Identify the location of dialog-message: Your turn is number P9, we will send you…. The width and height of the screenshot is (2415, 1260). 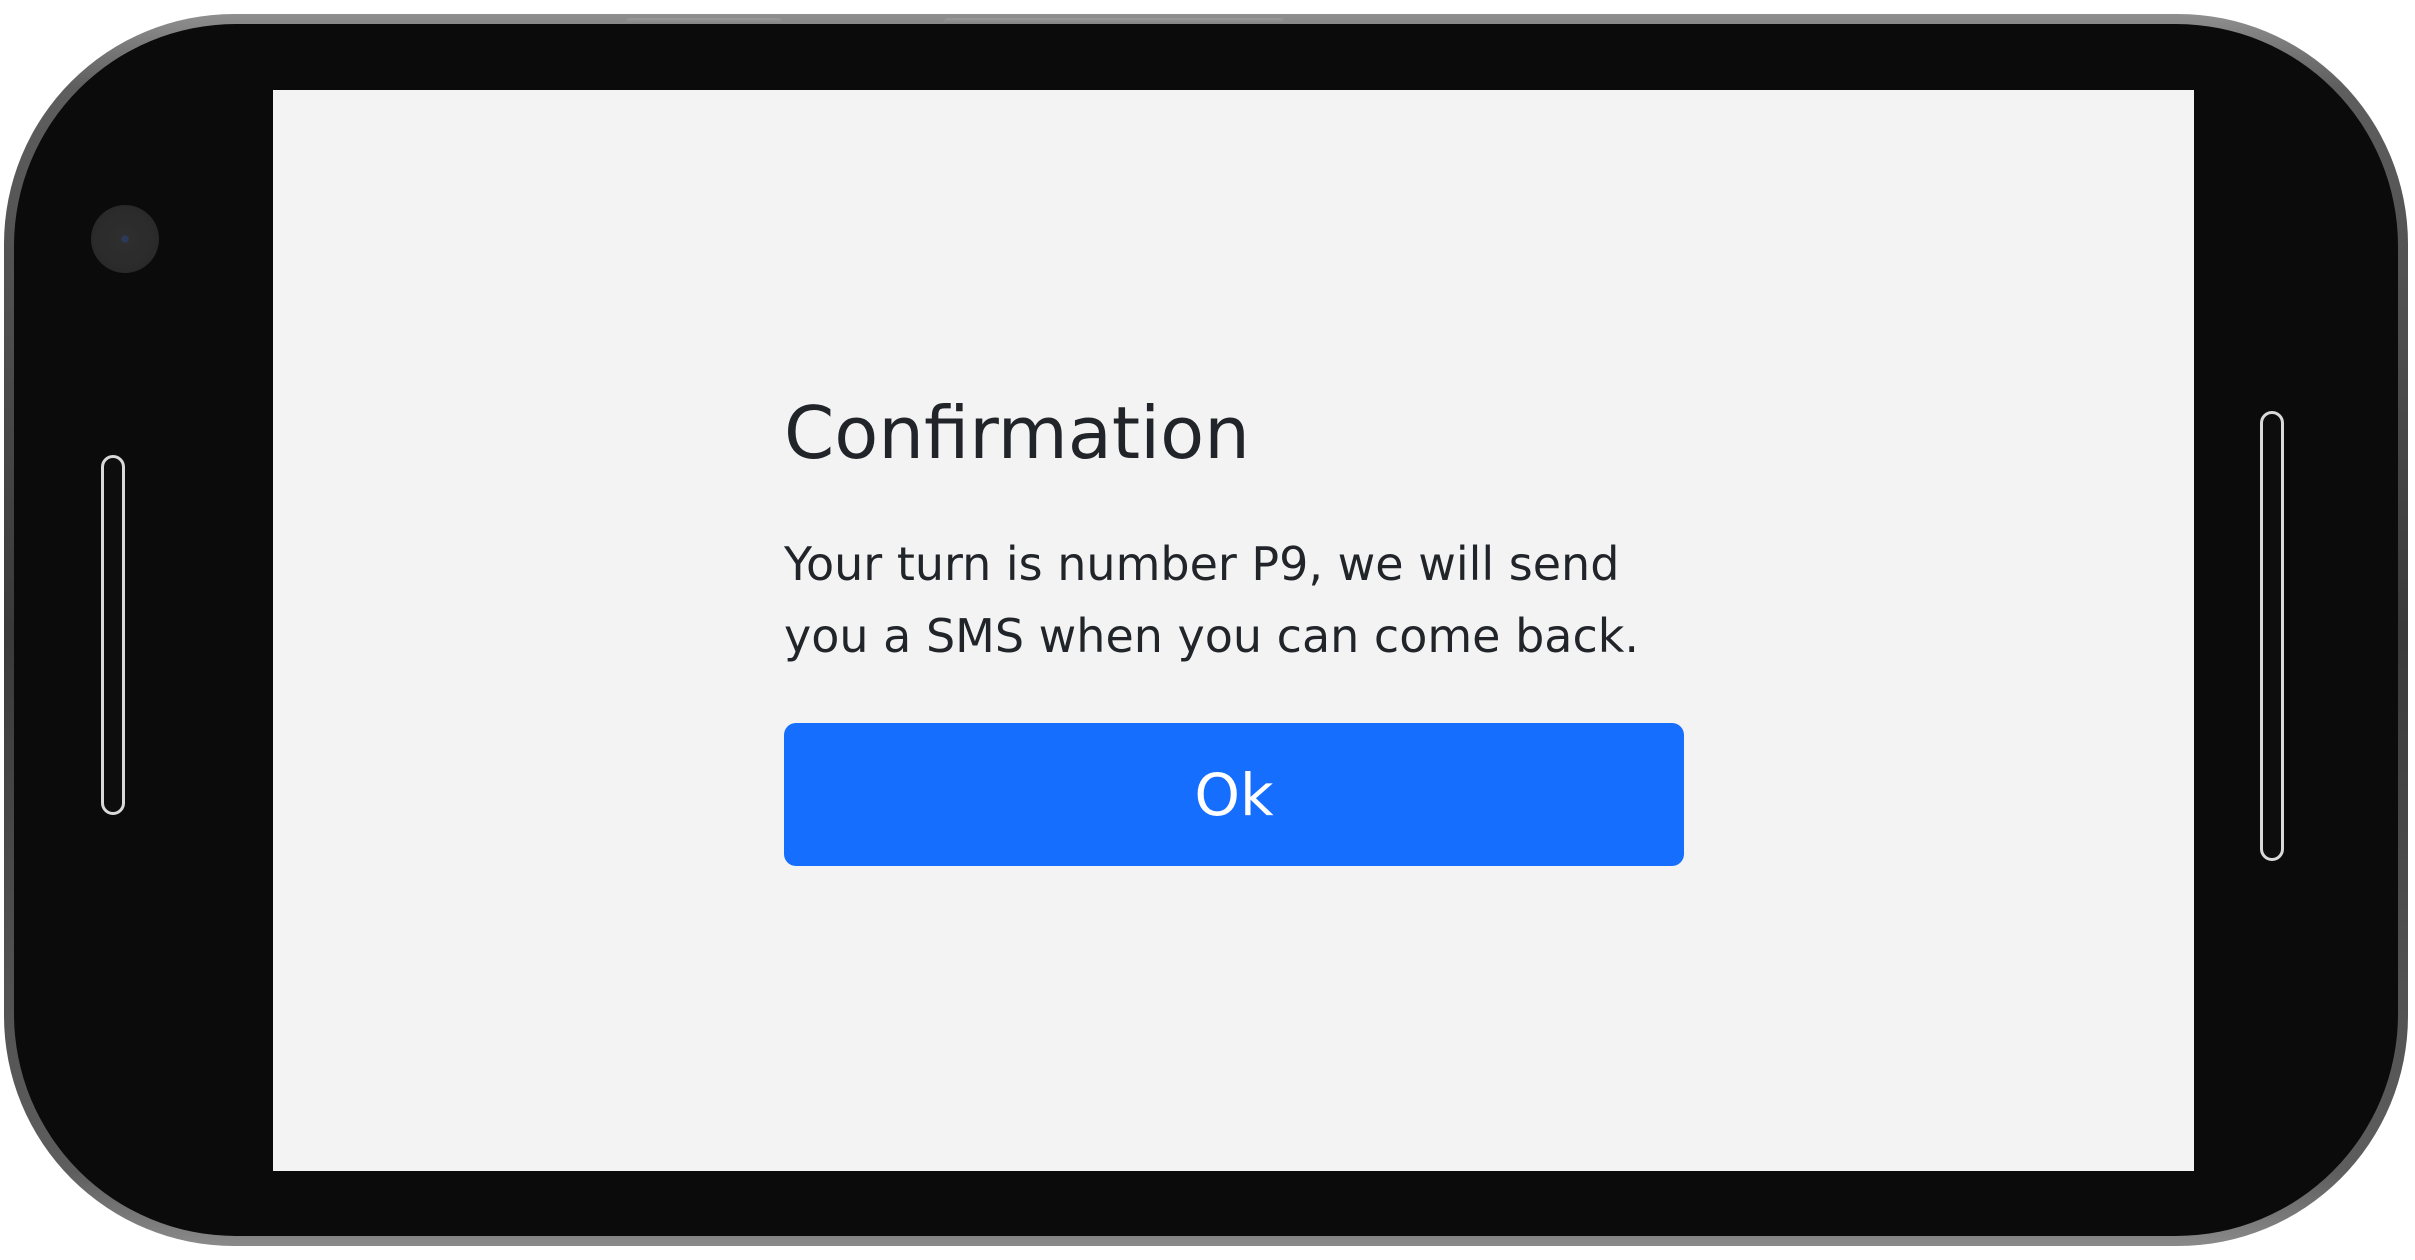
(1212, 600).